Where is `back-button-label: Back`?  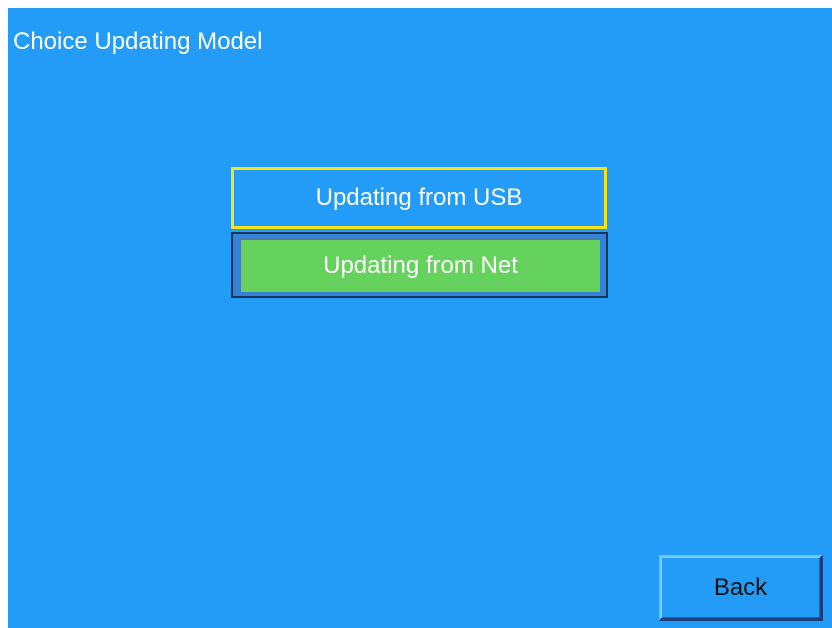 back-button-label: Back is located at coordinates (740, 587).